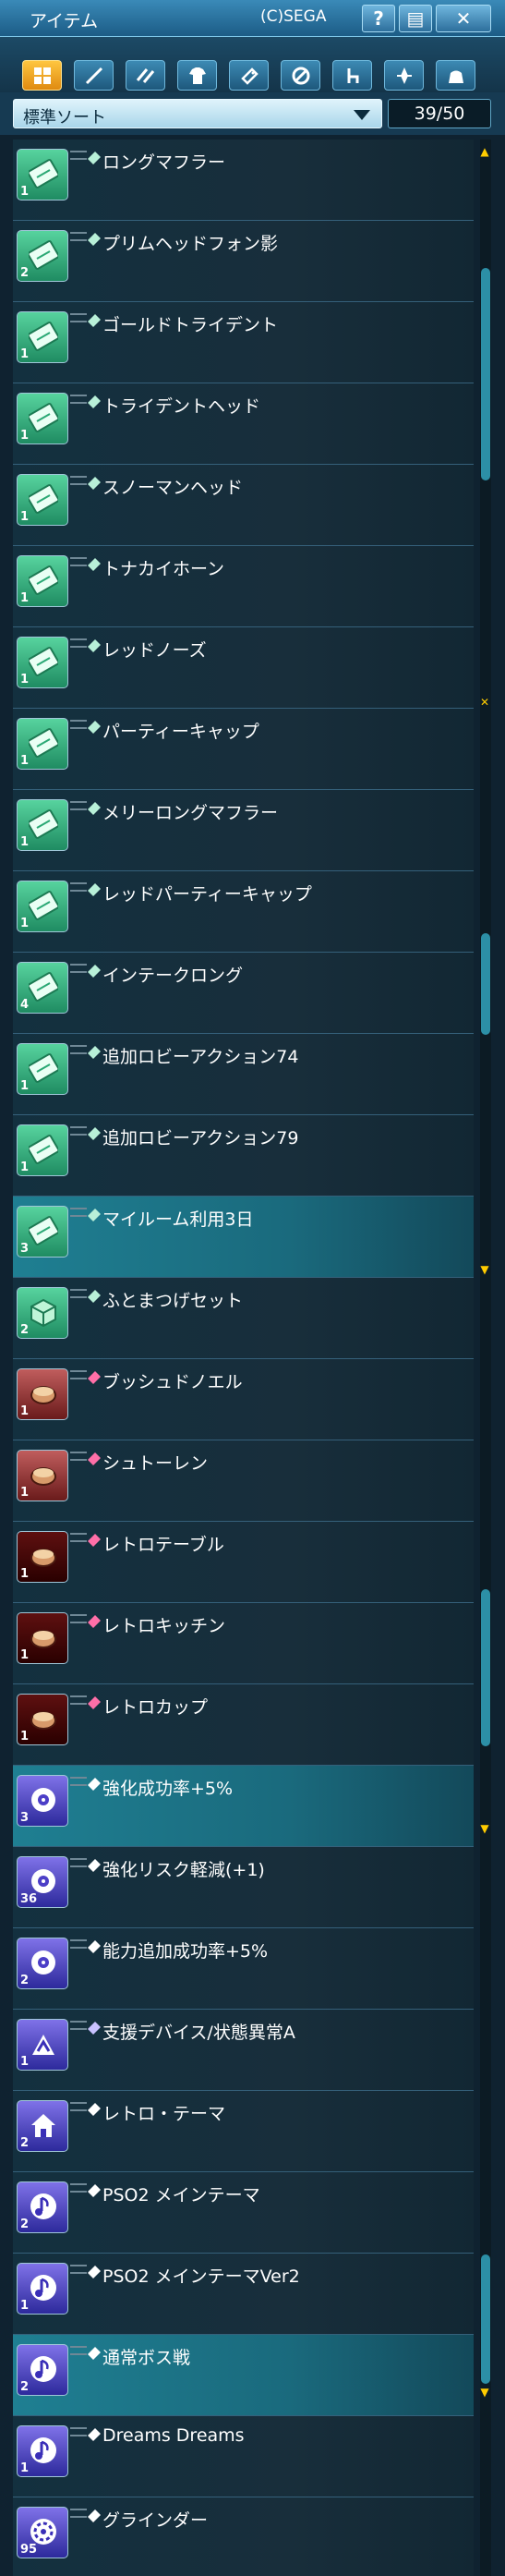 The width and height of the screenshot is (505, 2576). I want to click on list-item: 4 インテークロング, so click(243, 993).